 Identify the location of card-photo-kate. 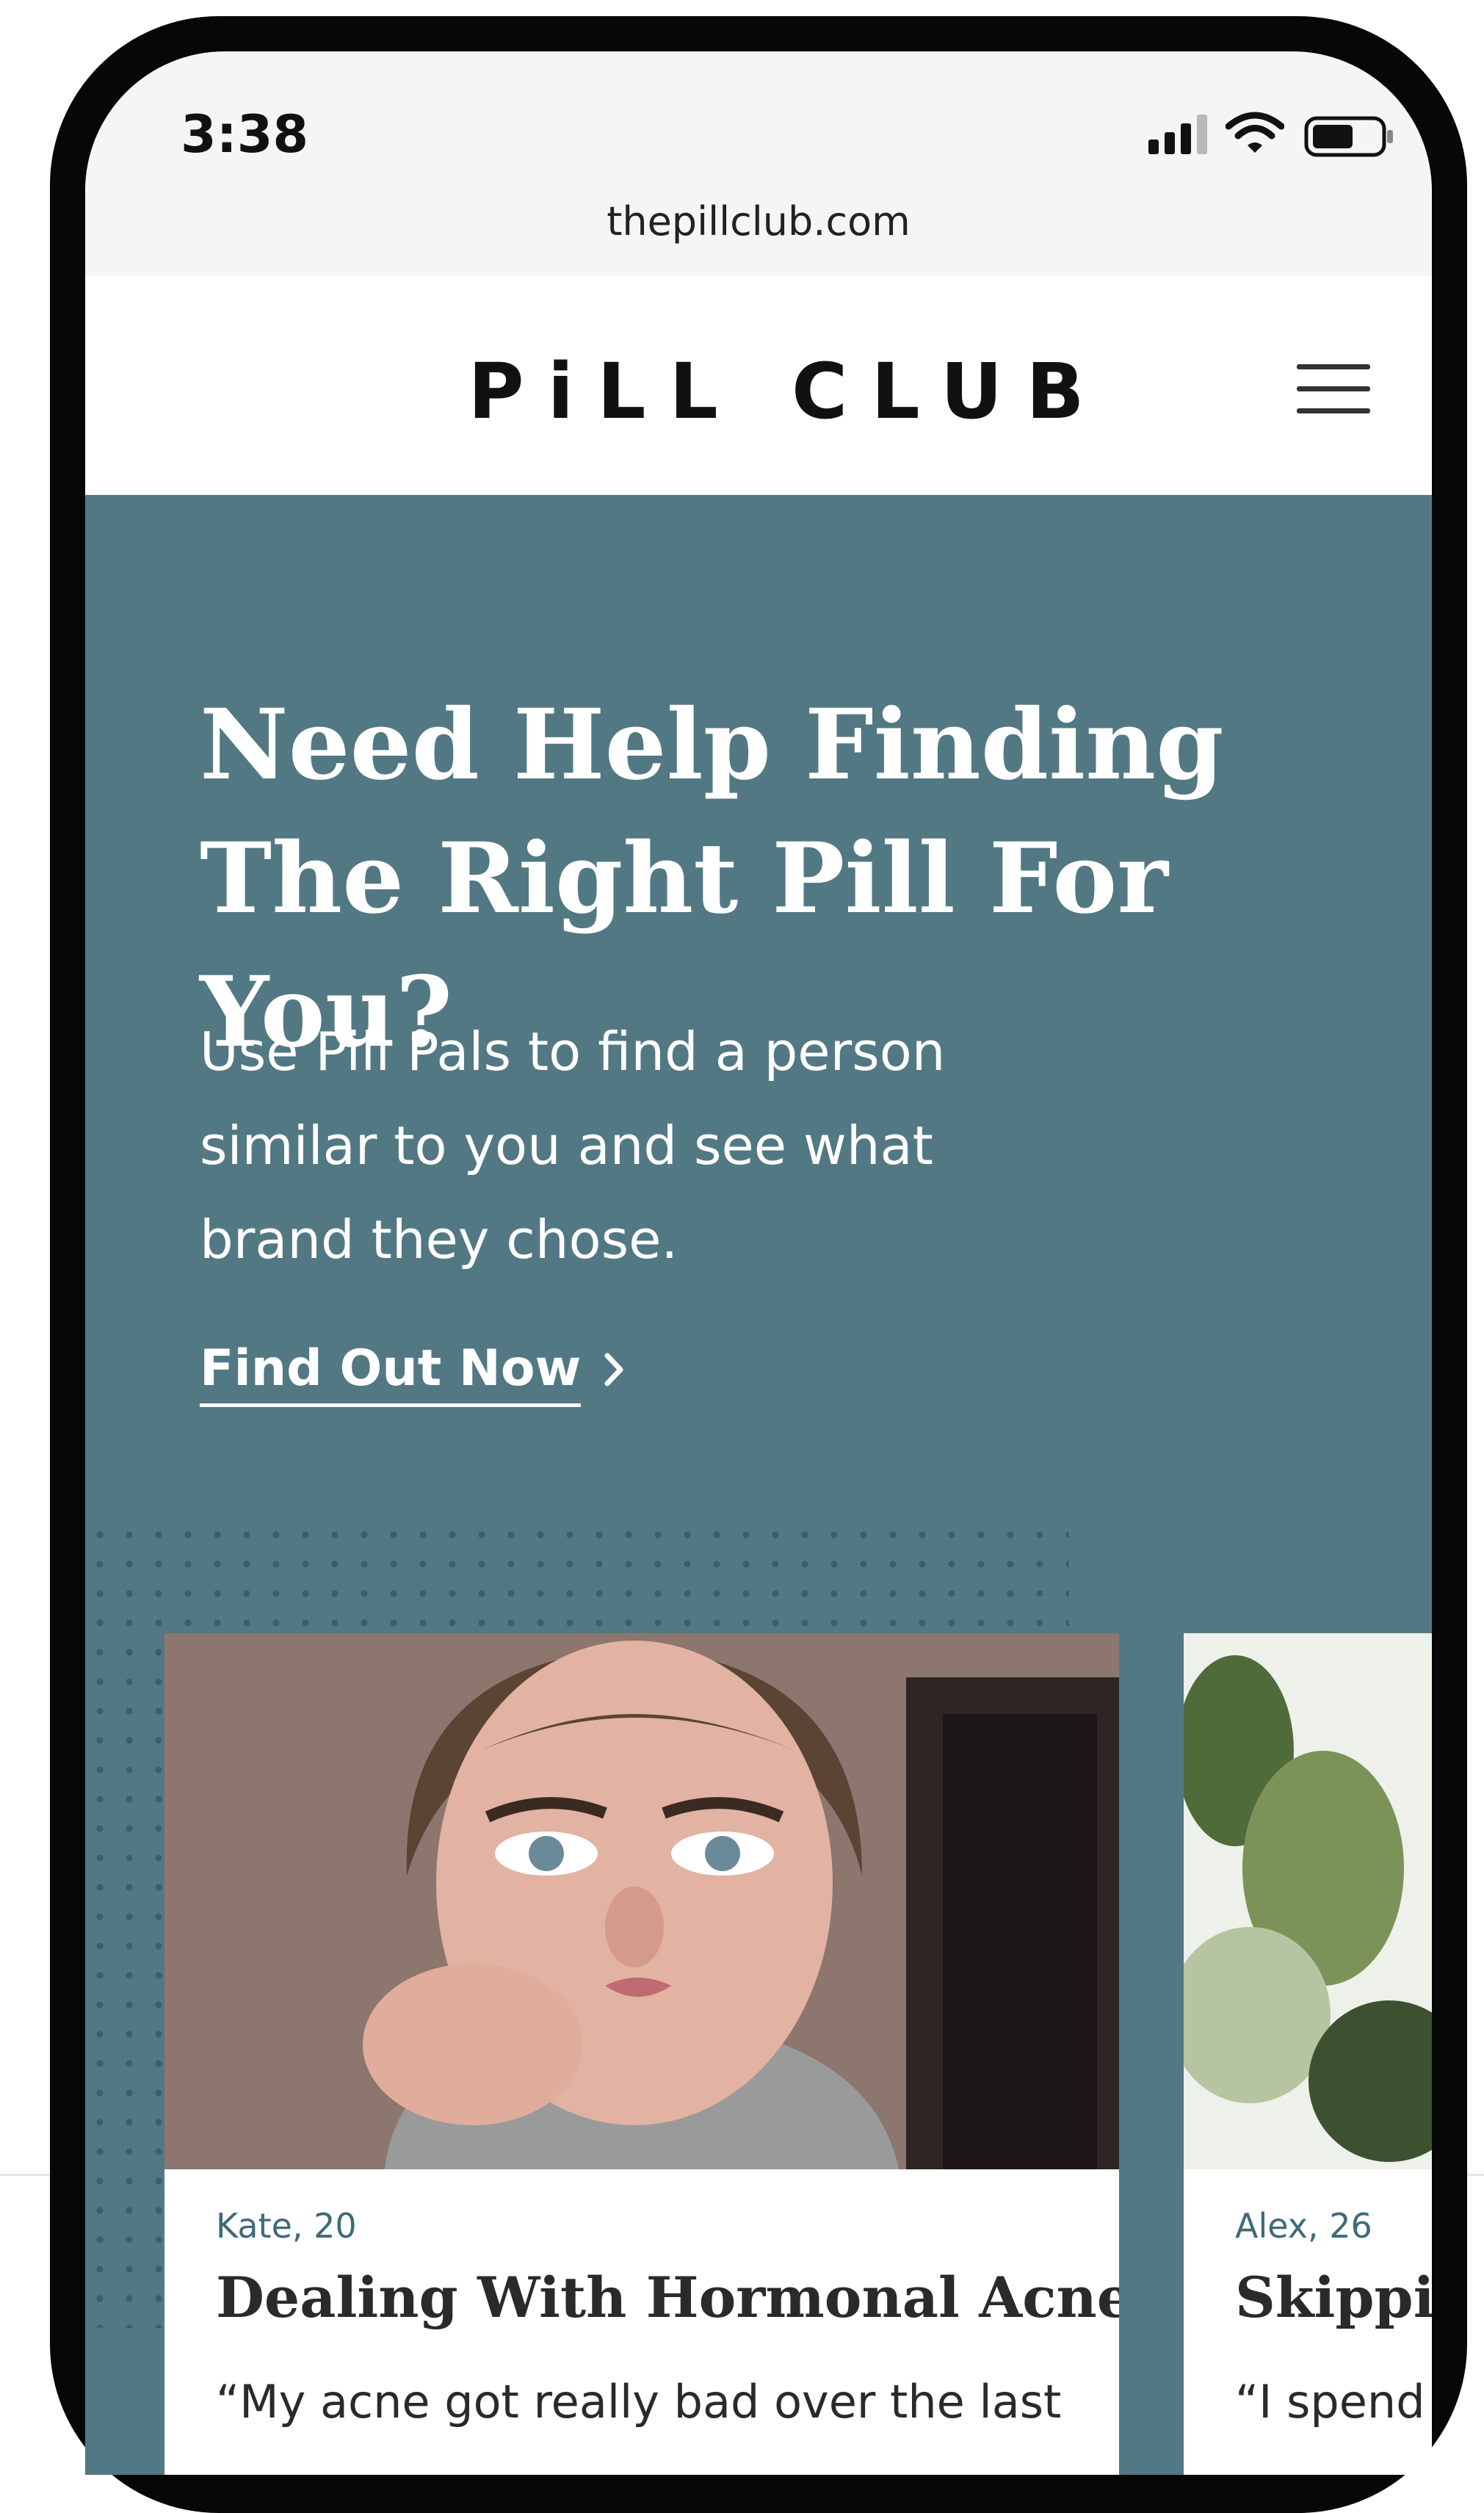
(641, 1901).